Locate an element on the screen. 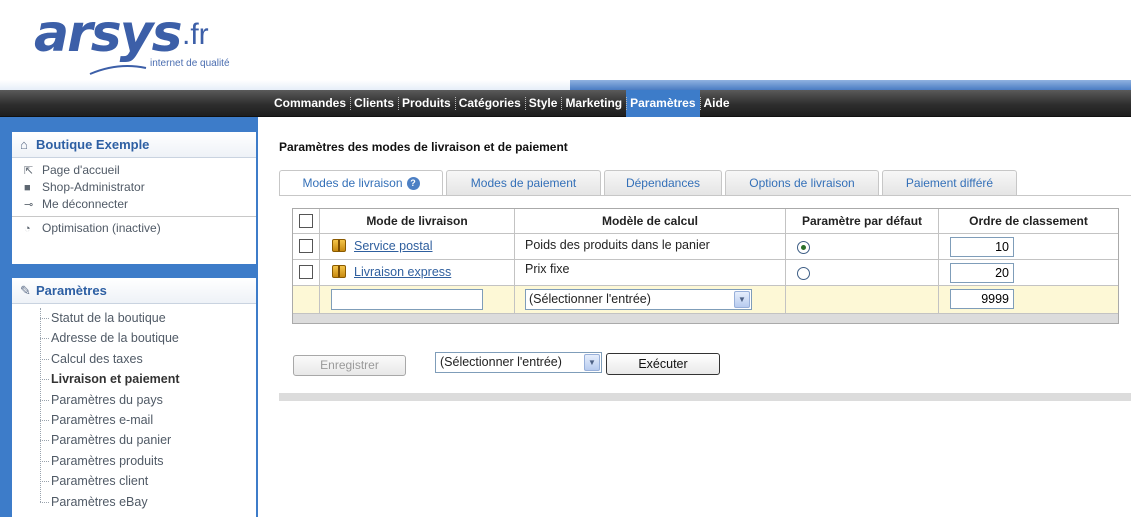 Image resolution: width=1131 pixels, height=517 pixels. nav-item-parametres: Paramètres is located at coordinates (663, 103).